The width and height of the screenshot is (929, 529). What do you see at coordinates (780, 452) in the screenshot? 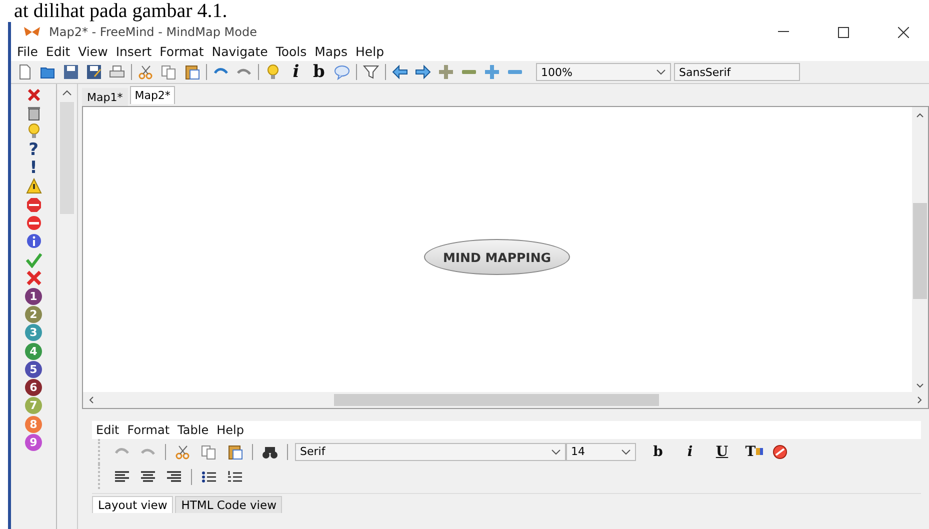
I see `no-format-icon` at bounding box center [780, 452].